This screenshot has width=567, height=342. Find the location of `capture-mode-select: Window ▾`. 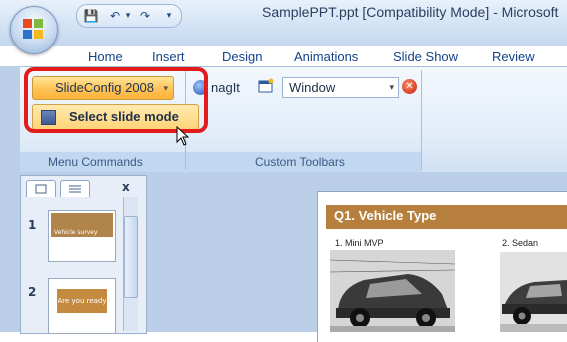

capture-mode-select: Window ▾ is located at coordinates (340, 87).